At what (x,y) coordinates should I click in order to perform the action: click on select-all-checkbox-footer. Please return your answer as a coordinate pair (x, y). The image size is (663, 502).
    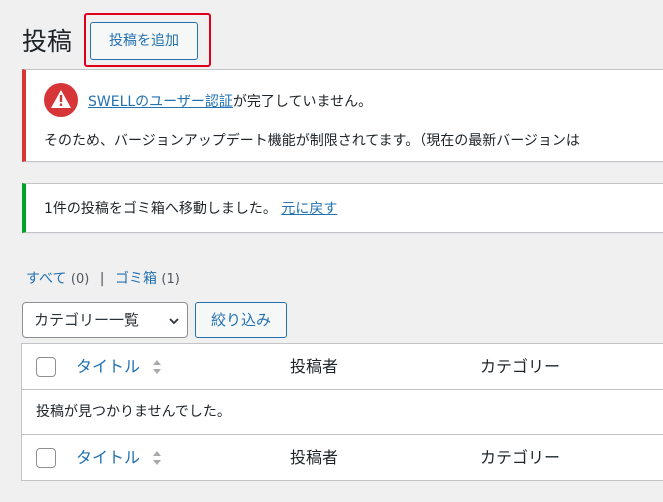
    Looking at the image, I should click on (46, 458).